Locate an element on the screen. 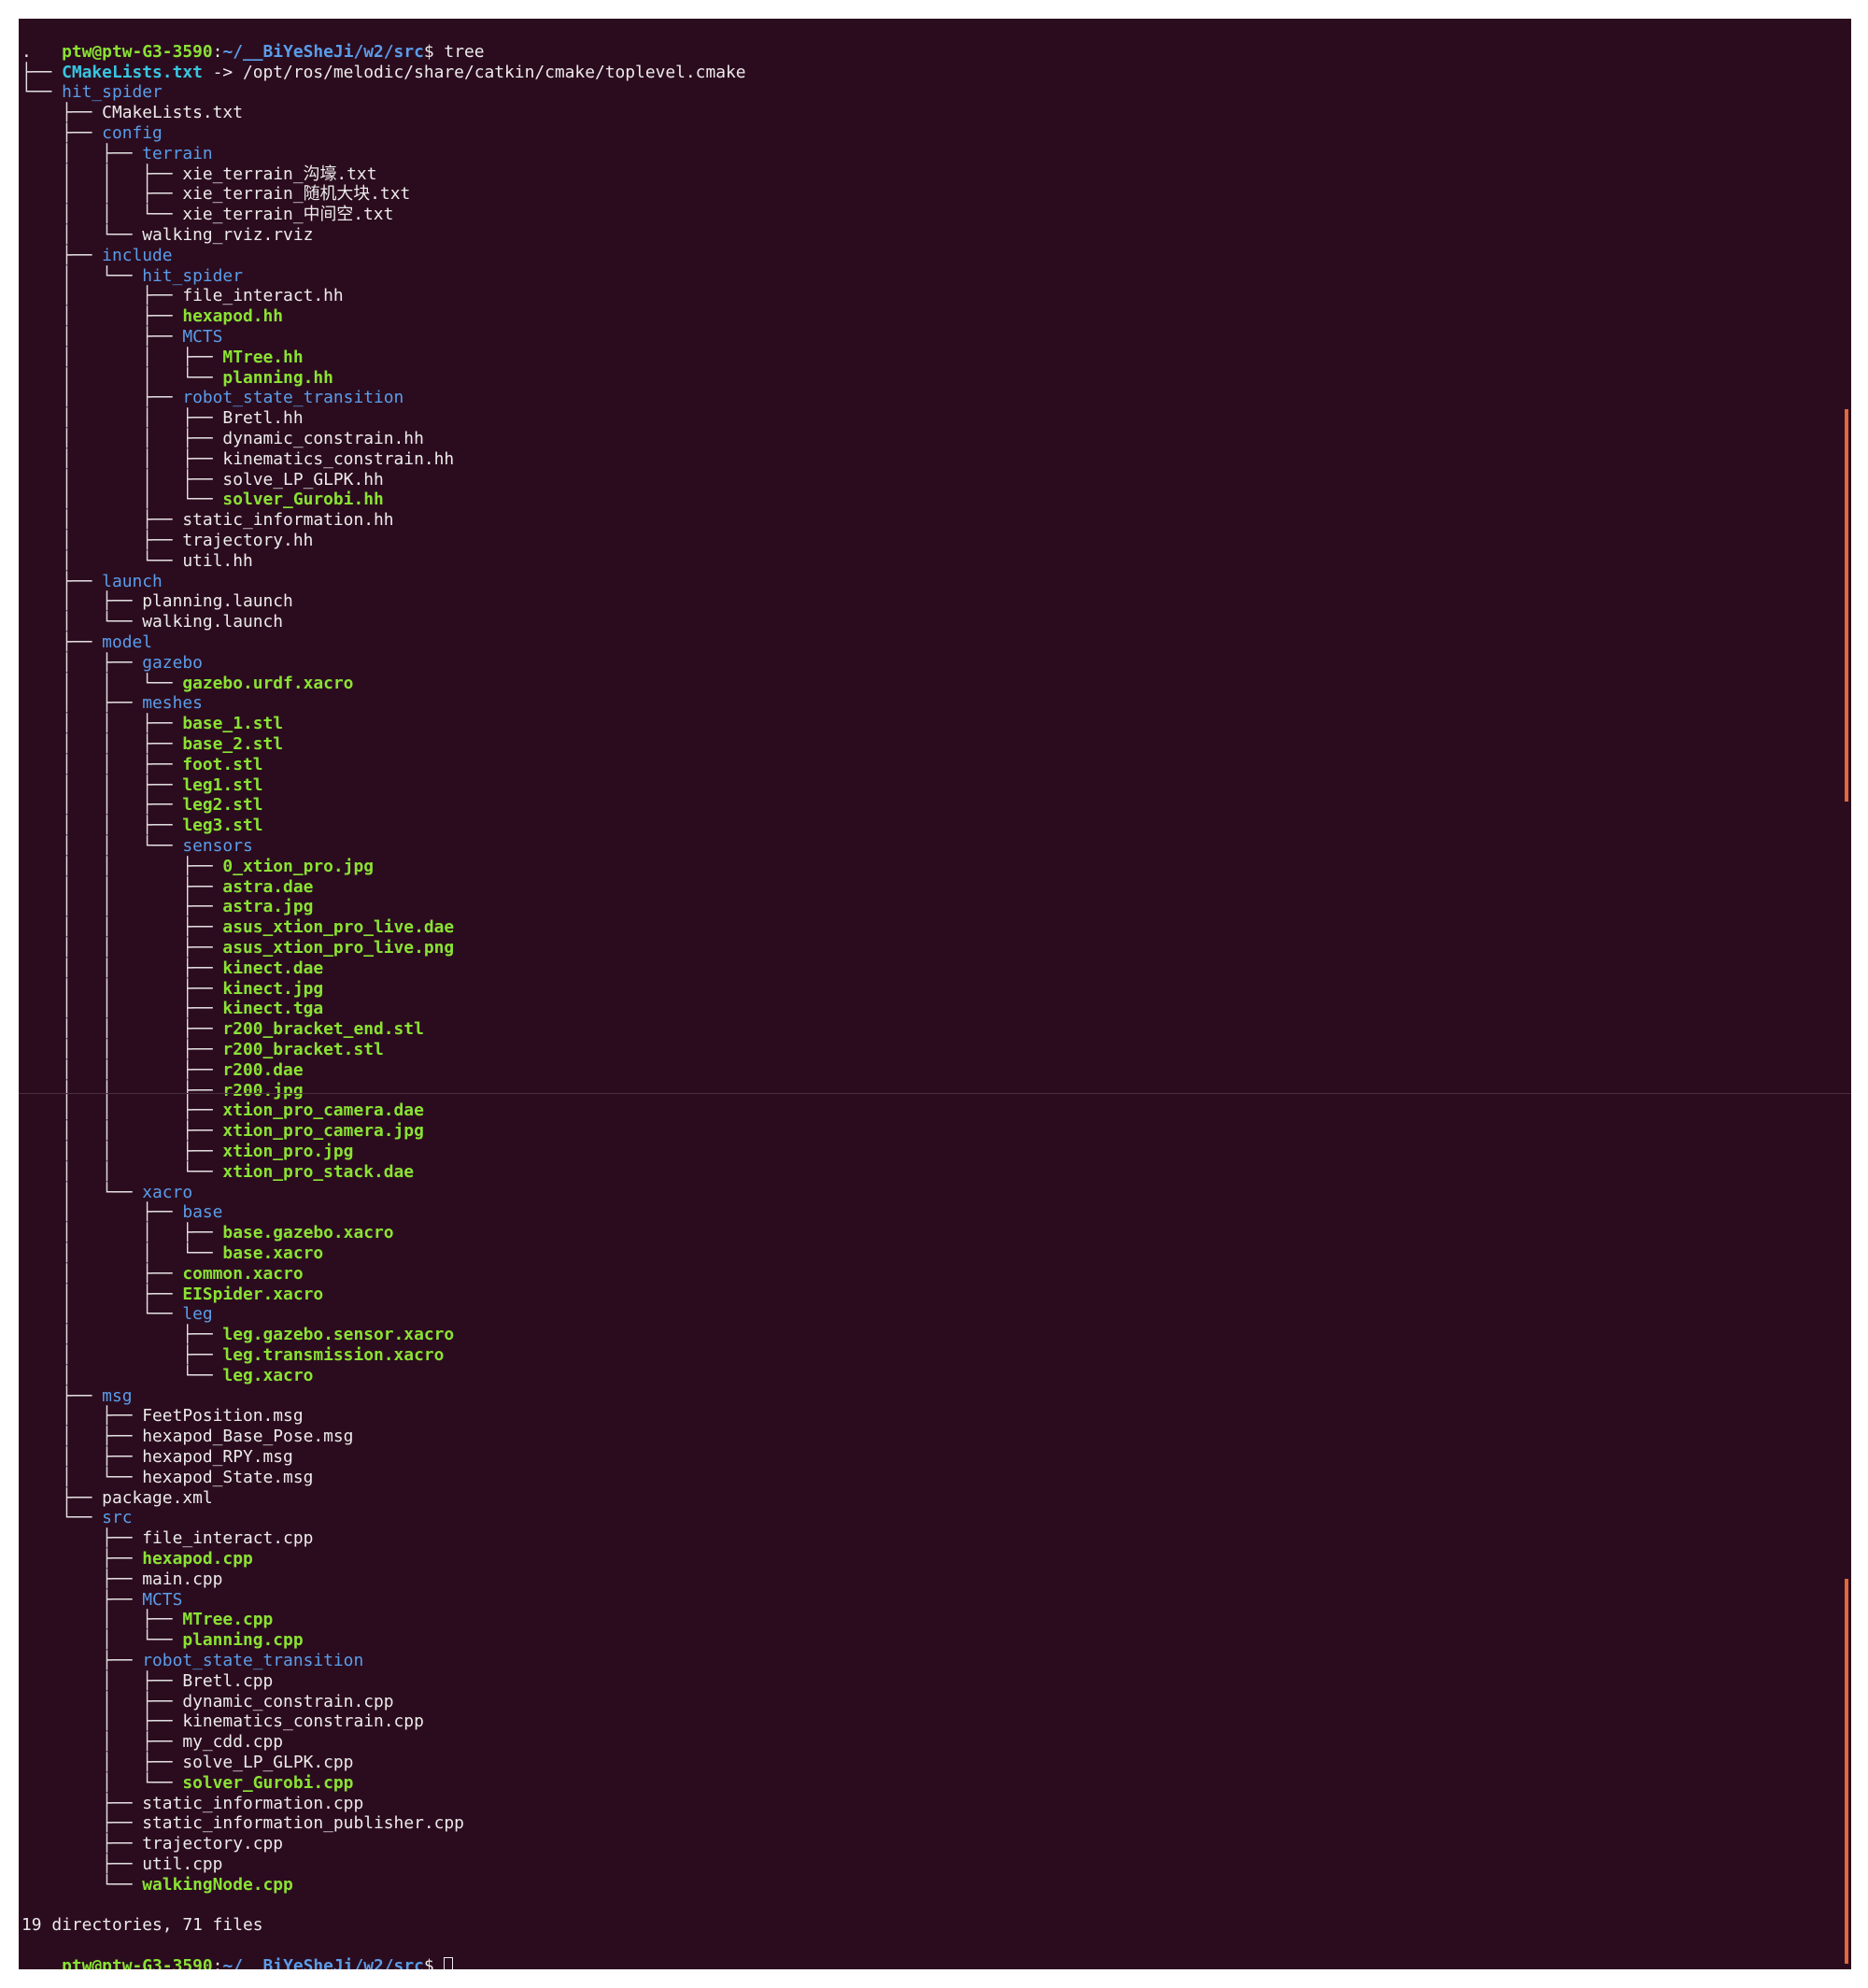 The height and width of the screenshot is (1988, 1868). tree-file-name: planning.hh is located at coordinates (278, 377).